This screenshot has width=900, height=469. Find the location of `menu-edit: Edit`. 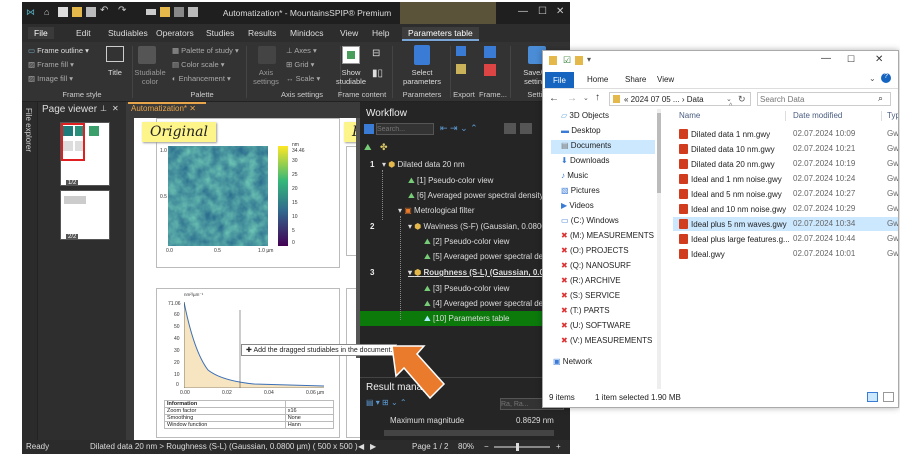

menu-edit: Edit is located at coordinates (83, 33).